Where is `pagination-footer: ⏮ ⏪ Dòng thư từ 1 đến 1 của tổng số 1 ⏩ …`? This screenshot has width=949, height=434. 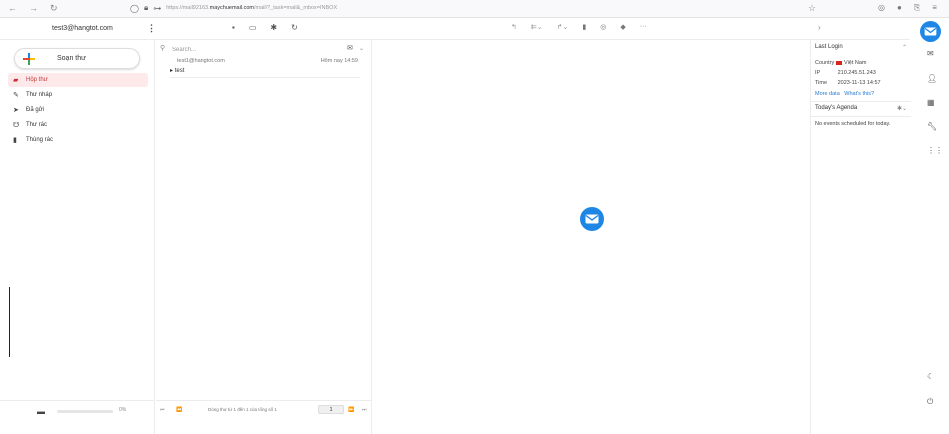 pagination-footer: ⏮ ⏪ Dòng thư từ 1 đến 1 của tổng số 1 ⏩ … is located at coordinates (264, 417).